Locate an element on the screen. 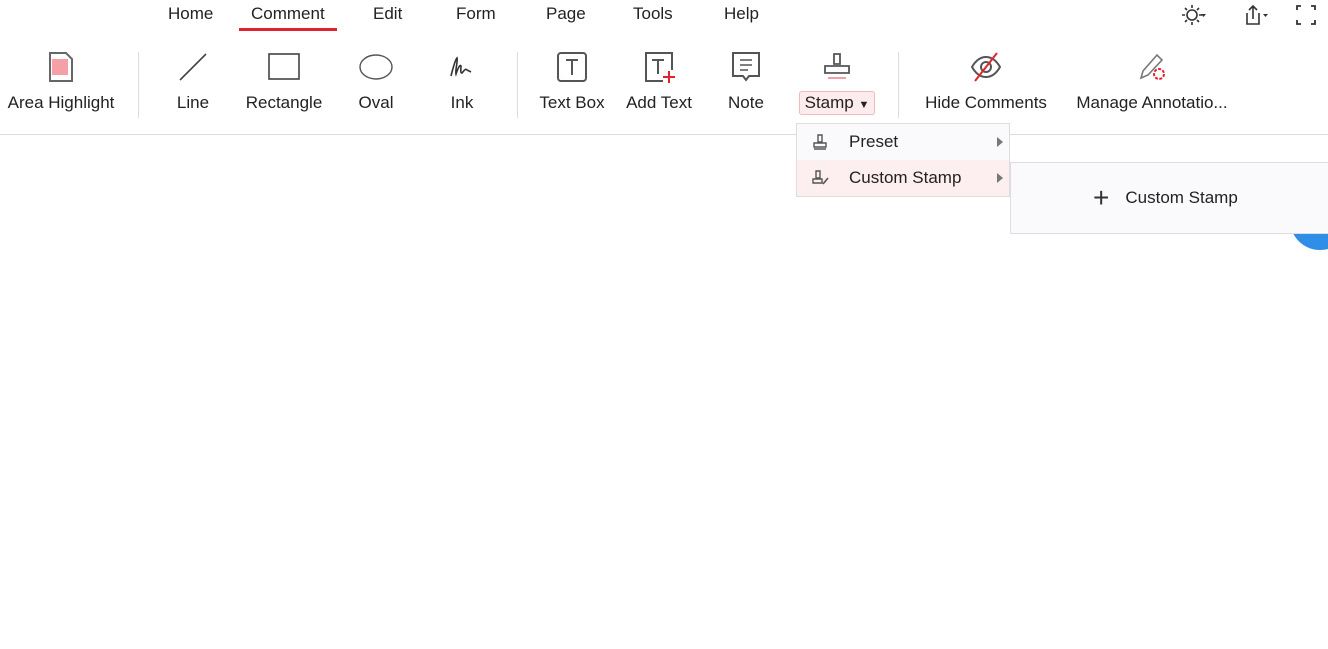 The height and width of the screenshot is (649, 1328). label: Area Highlight is located at coordinates (61, 102).